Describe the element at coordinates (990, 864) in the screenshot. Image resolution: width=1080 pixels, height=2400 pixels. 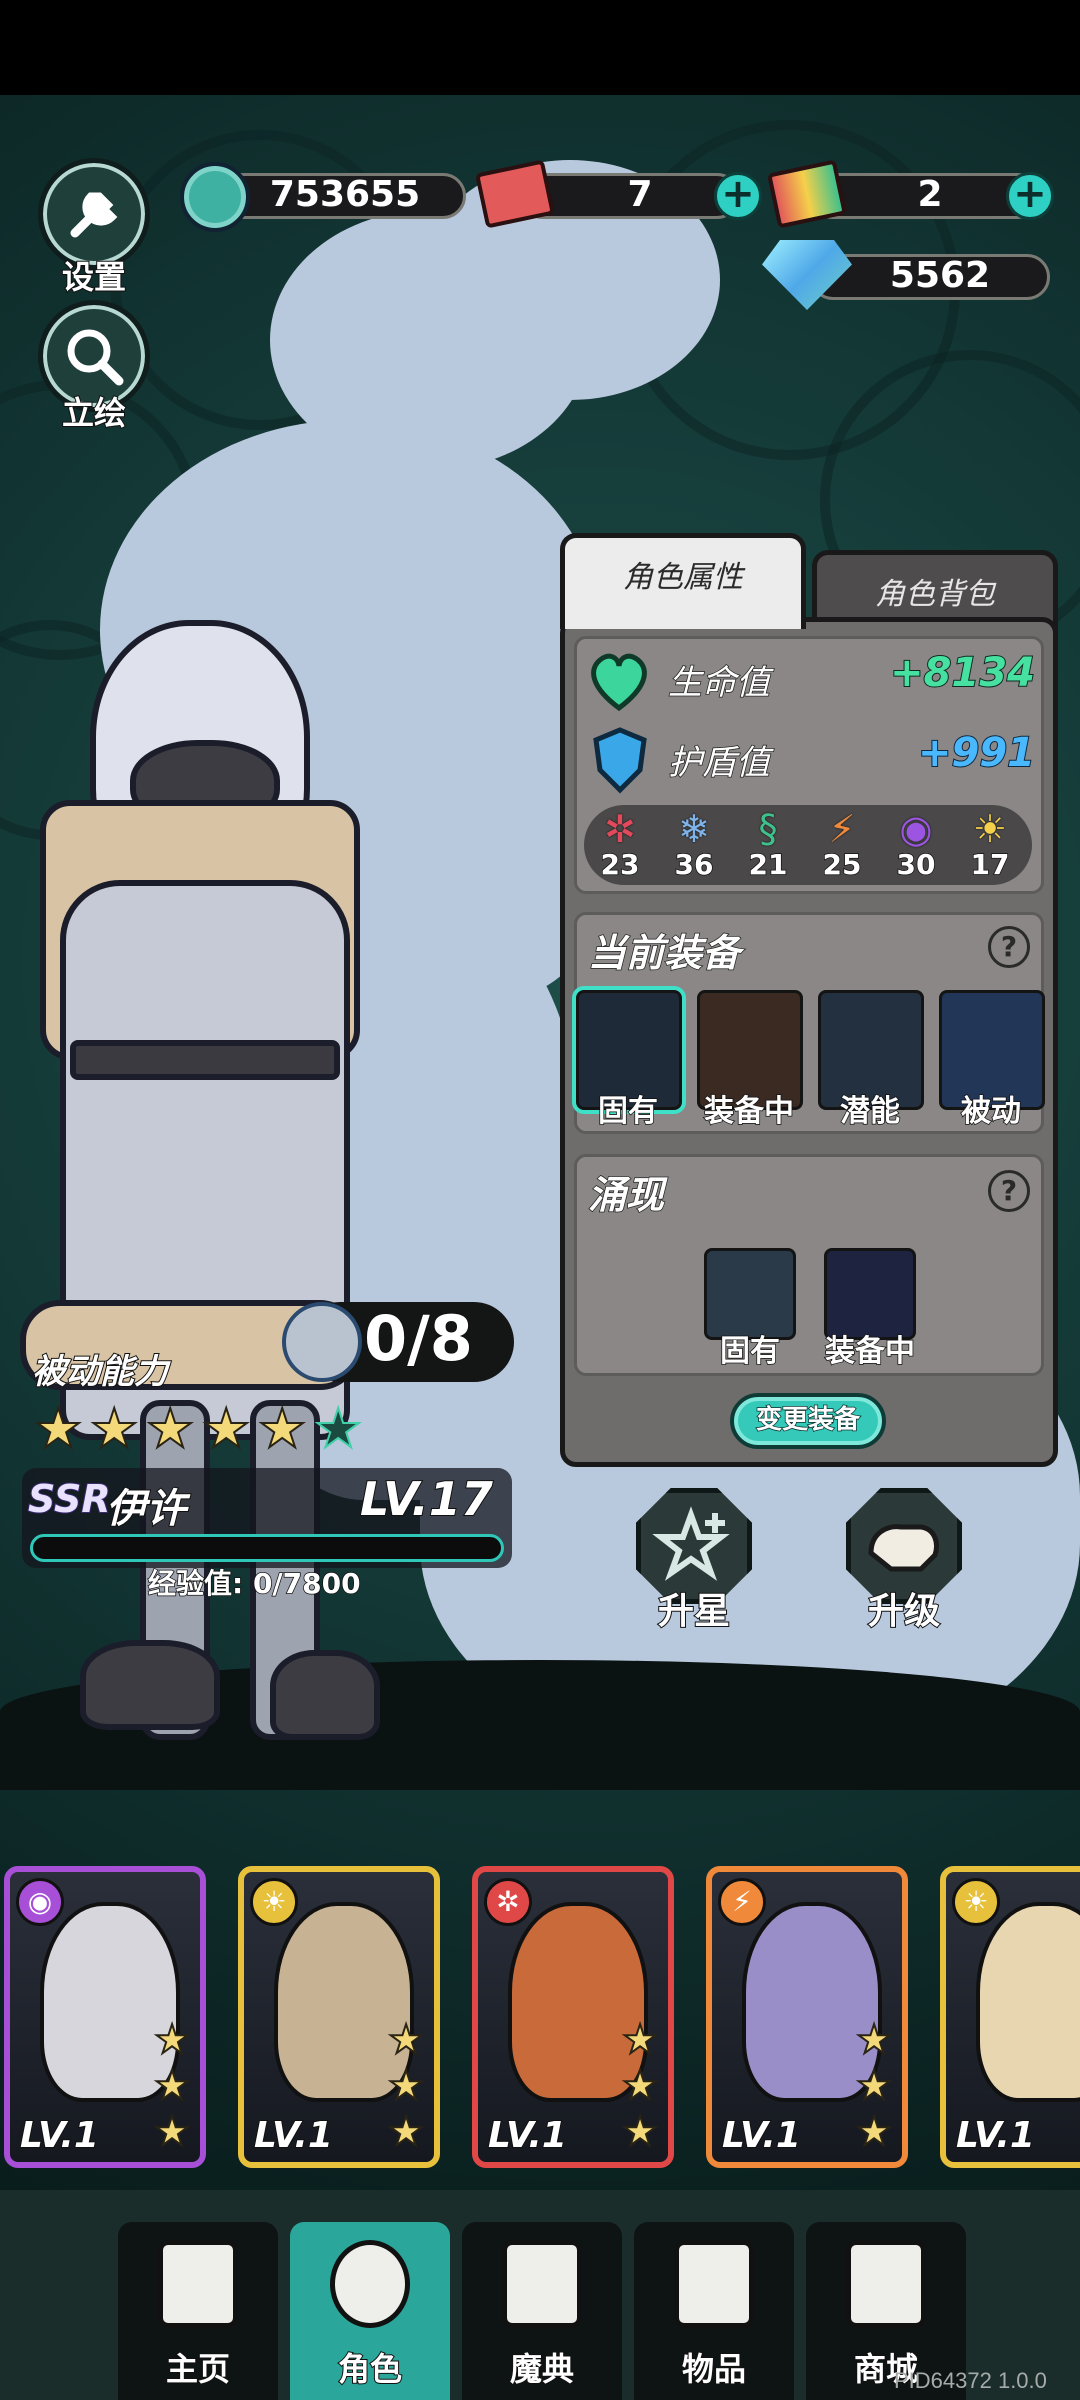
I see `element-stat-value: 17` at that location.